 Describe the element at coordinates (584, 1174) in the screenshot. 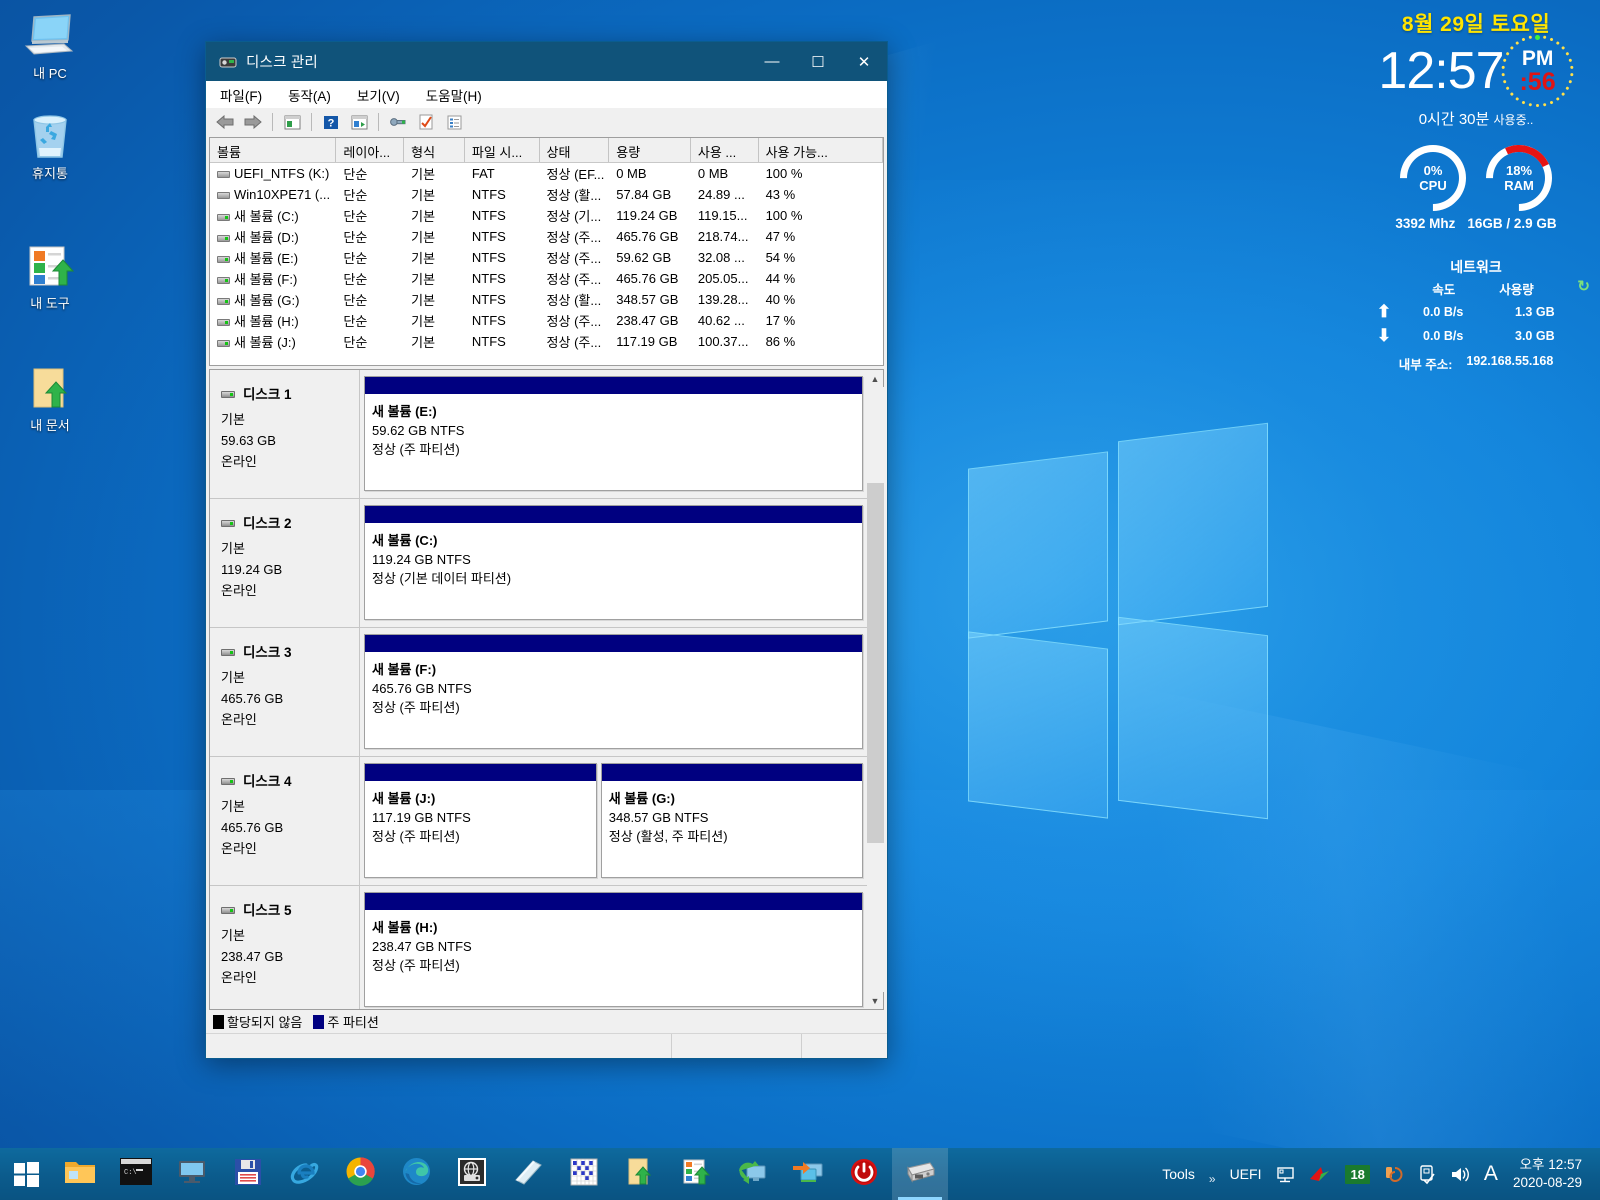

I see `taskbar-item-grid-tool` at that location.